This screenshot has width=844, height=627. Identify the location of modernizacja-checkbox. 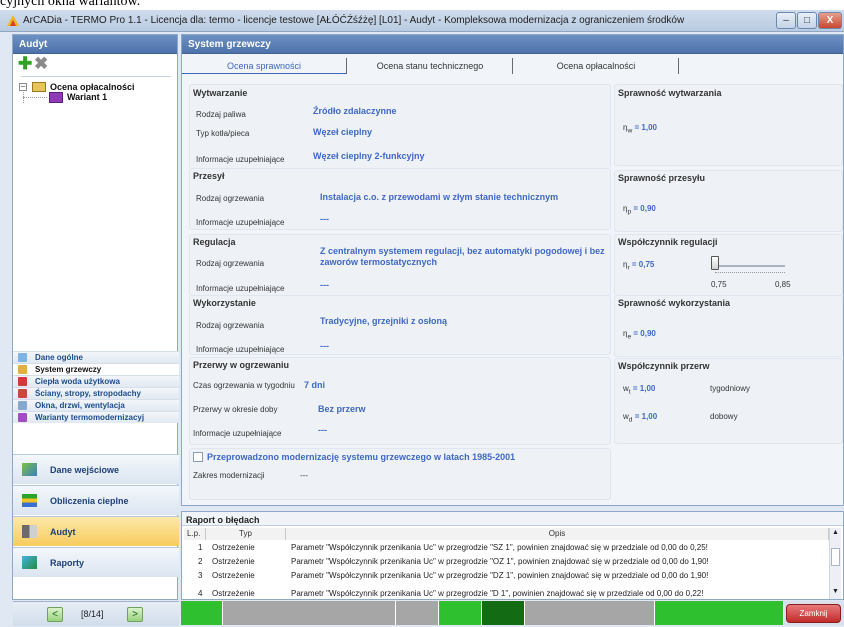
(198, 457).